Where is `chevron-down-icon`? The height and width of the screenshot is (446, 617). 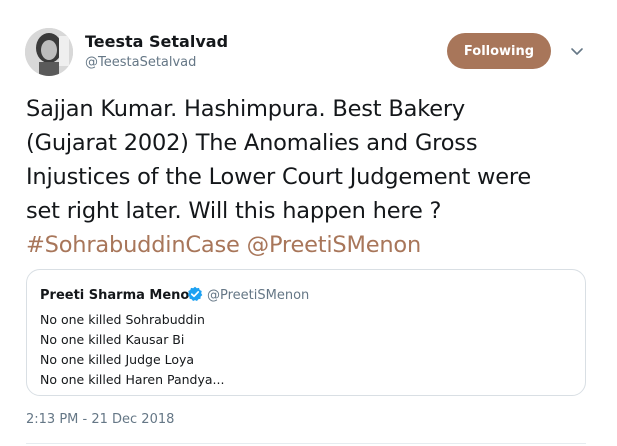
chevron-down-icon is located at coordinates (577, 51).